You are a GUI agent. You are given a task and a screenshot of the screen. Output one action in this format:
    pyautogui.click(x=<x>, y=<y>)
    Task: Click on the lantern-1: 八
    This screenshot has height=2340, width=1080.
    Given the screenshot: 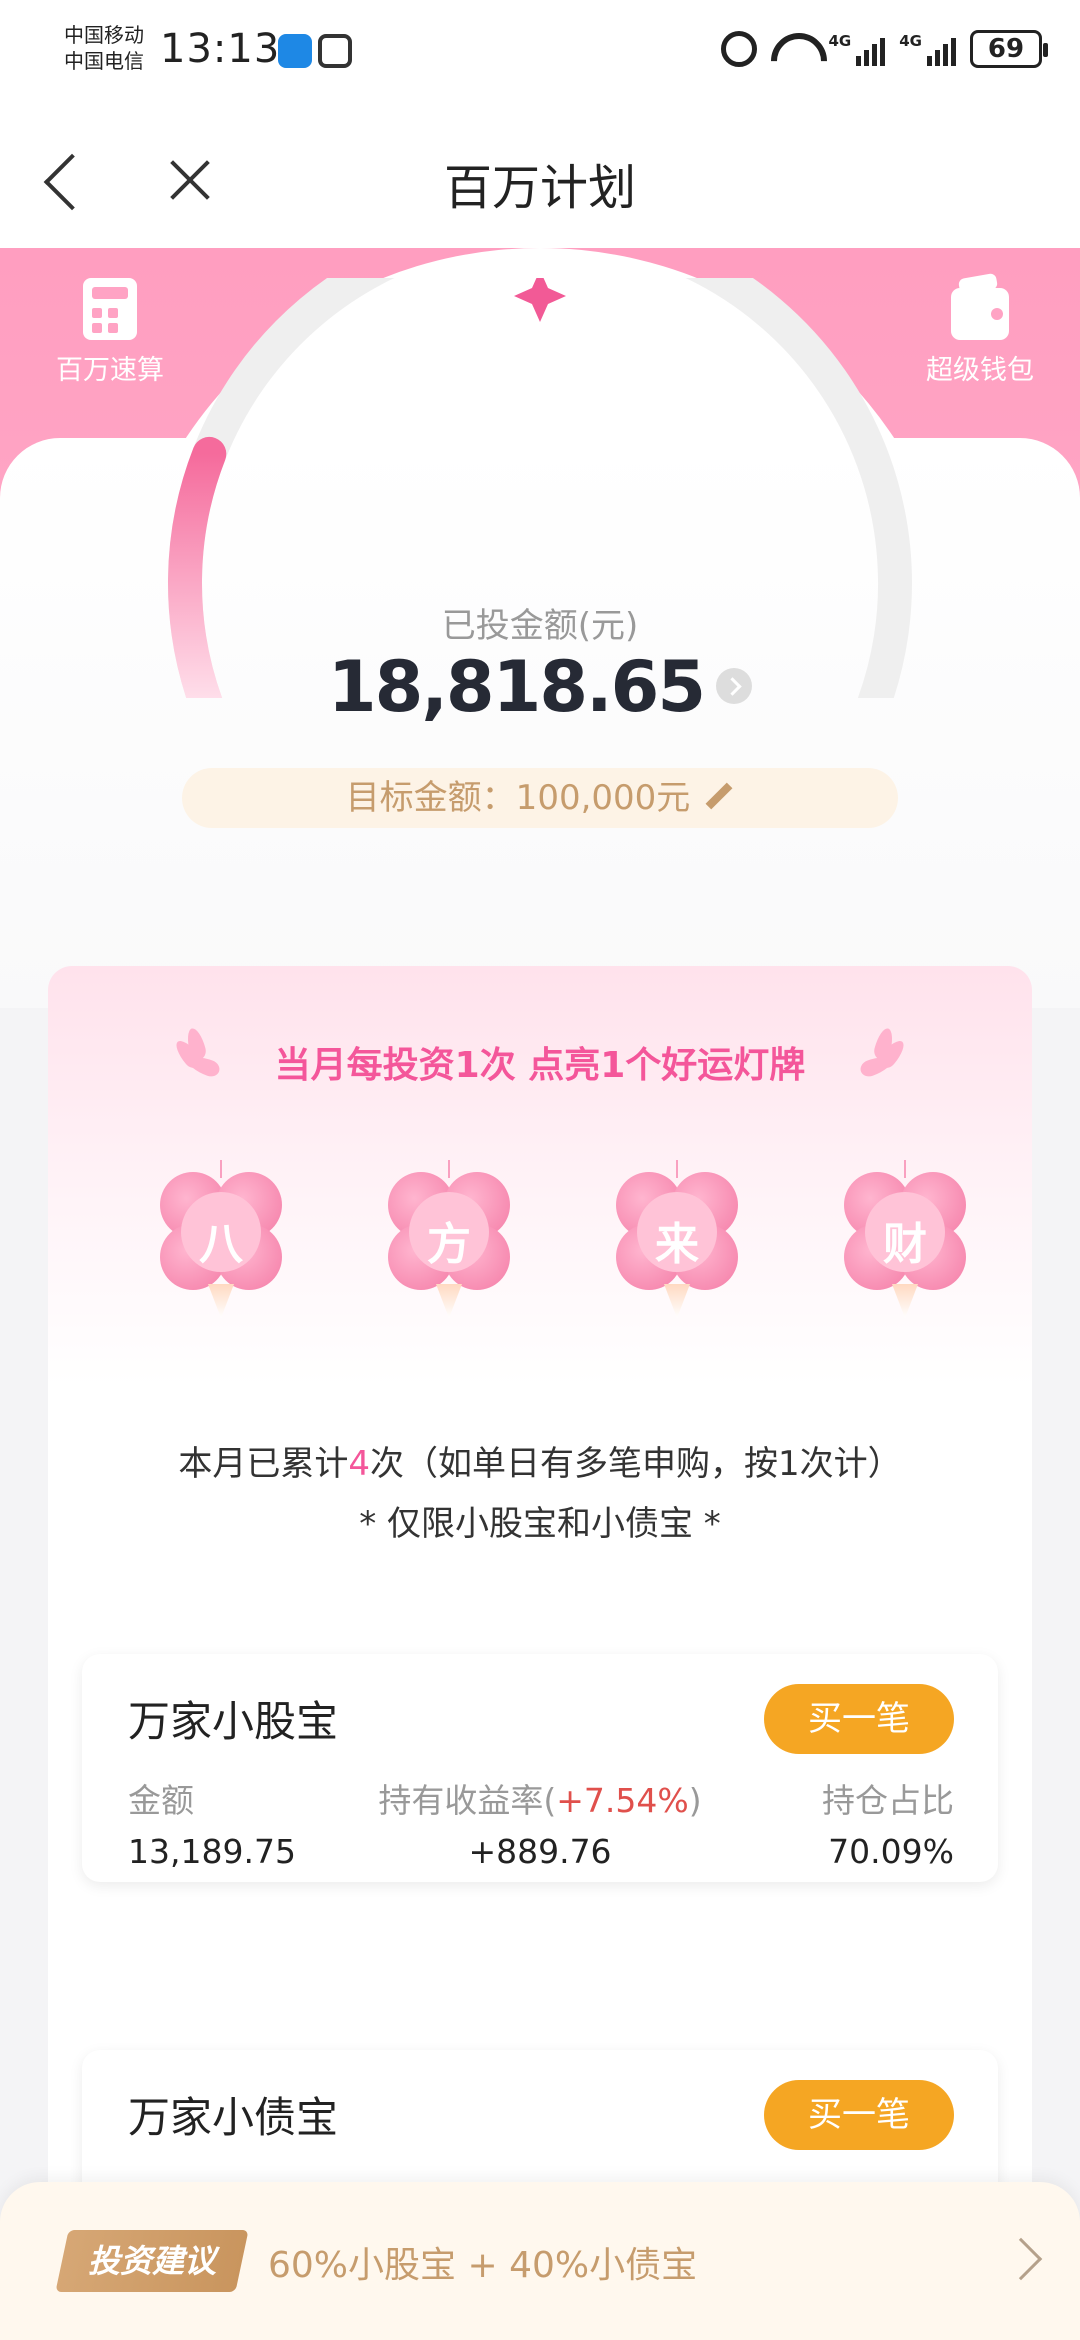 What is the action you would take?
    pyautogui.click(x=221, y=1243)
    